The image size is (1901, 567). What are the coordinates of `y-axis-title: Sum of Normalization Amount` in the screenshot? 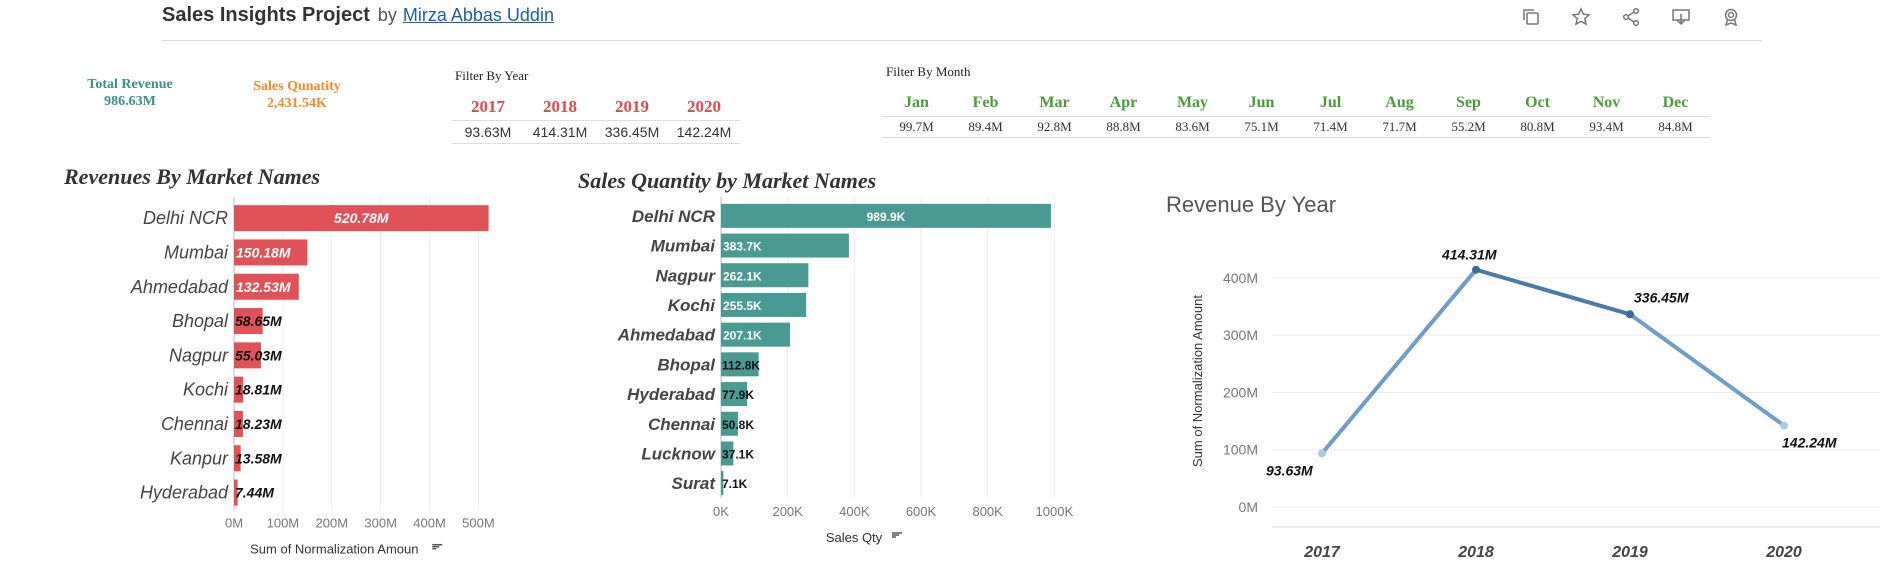 It's located at (1197, 381).